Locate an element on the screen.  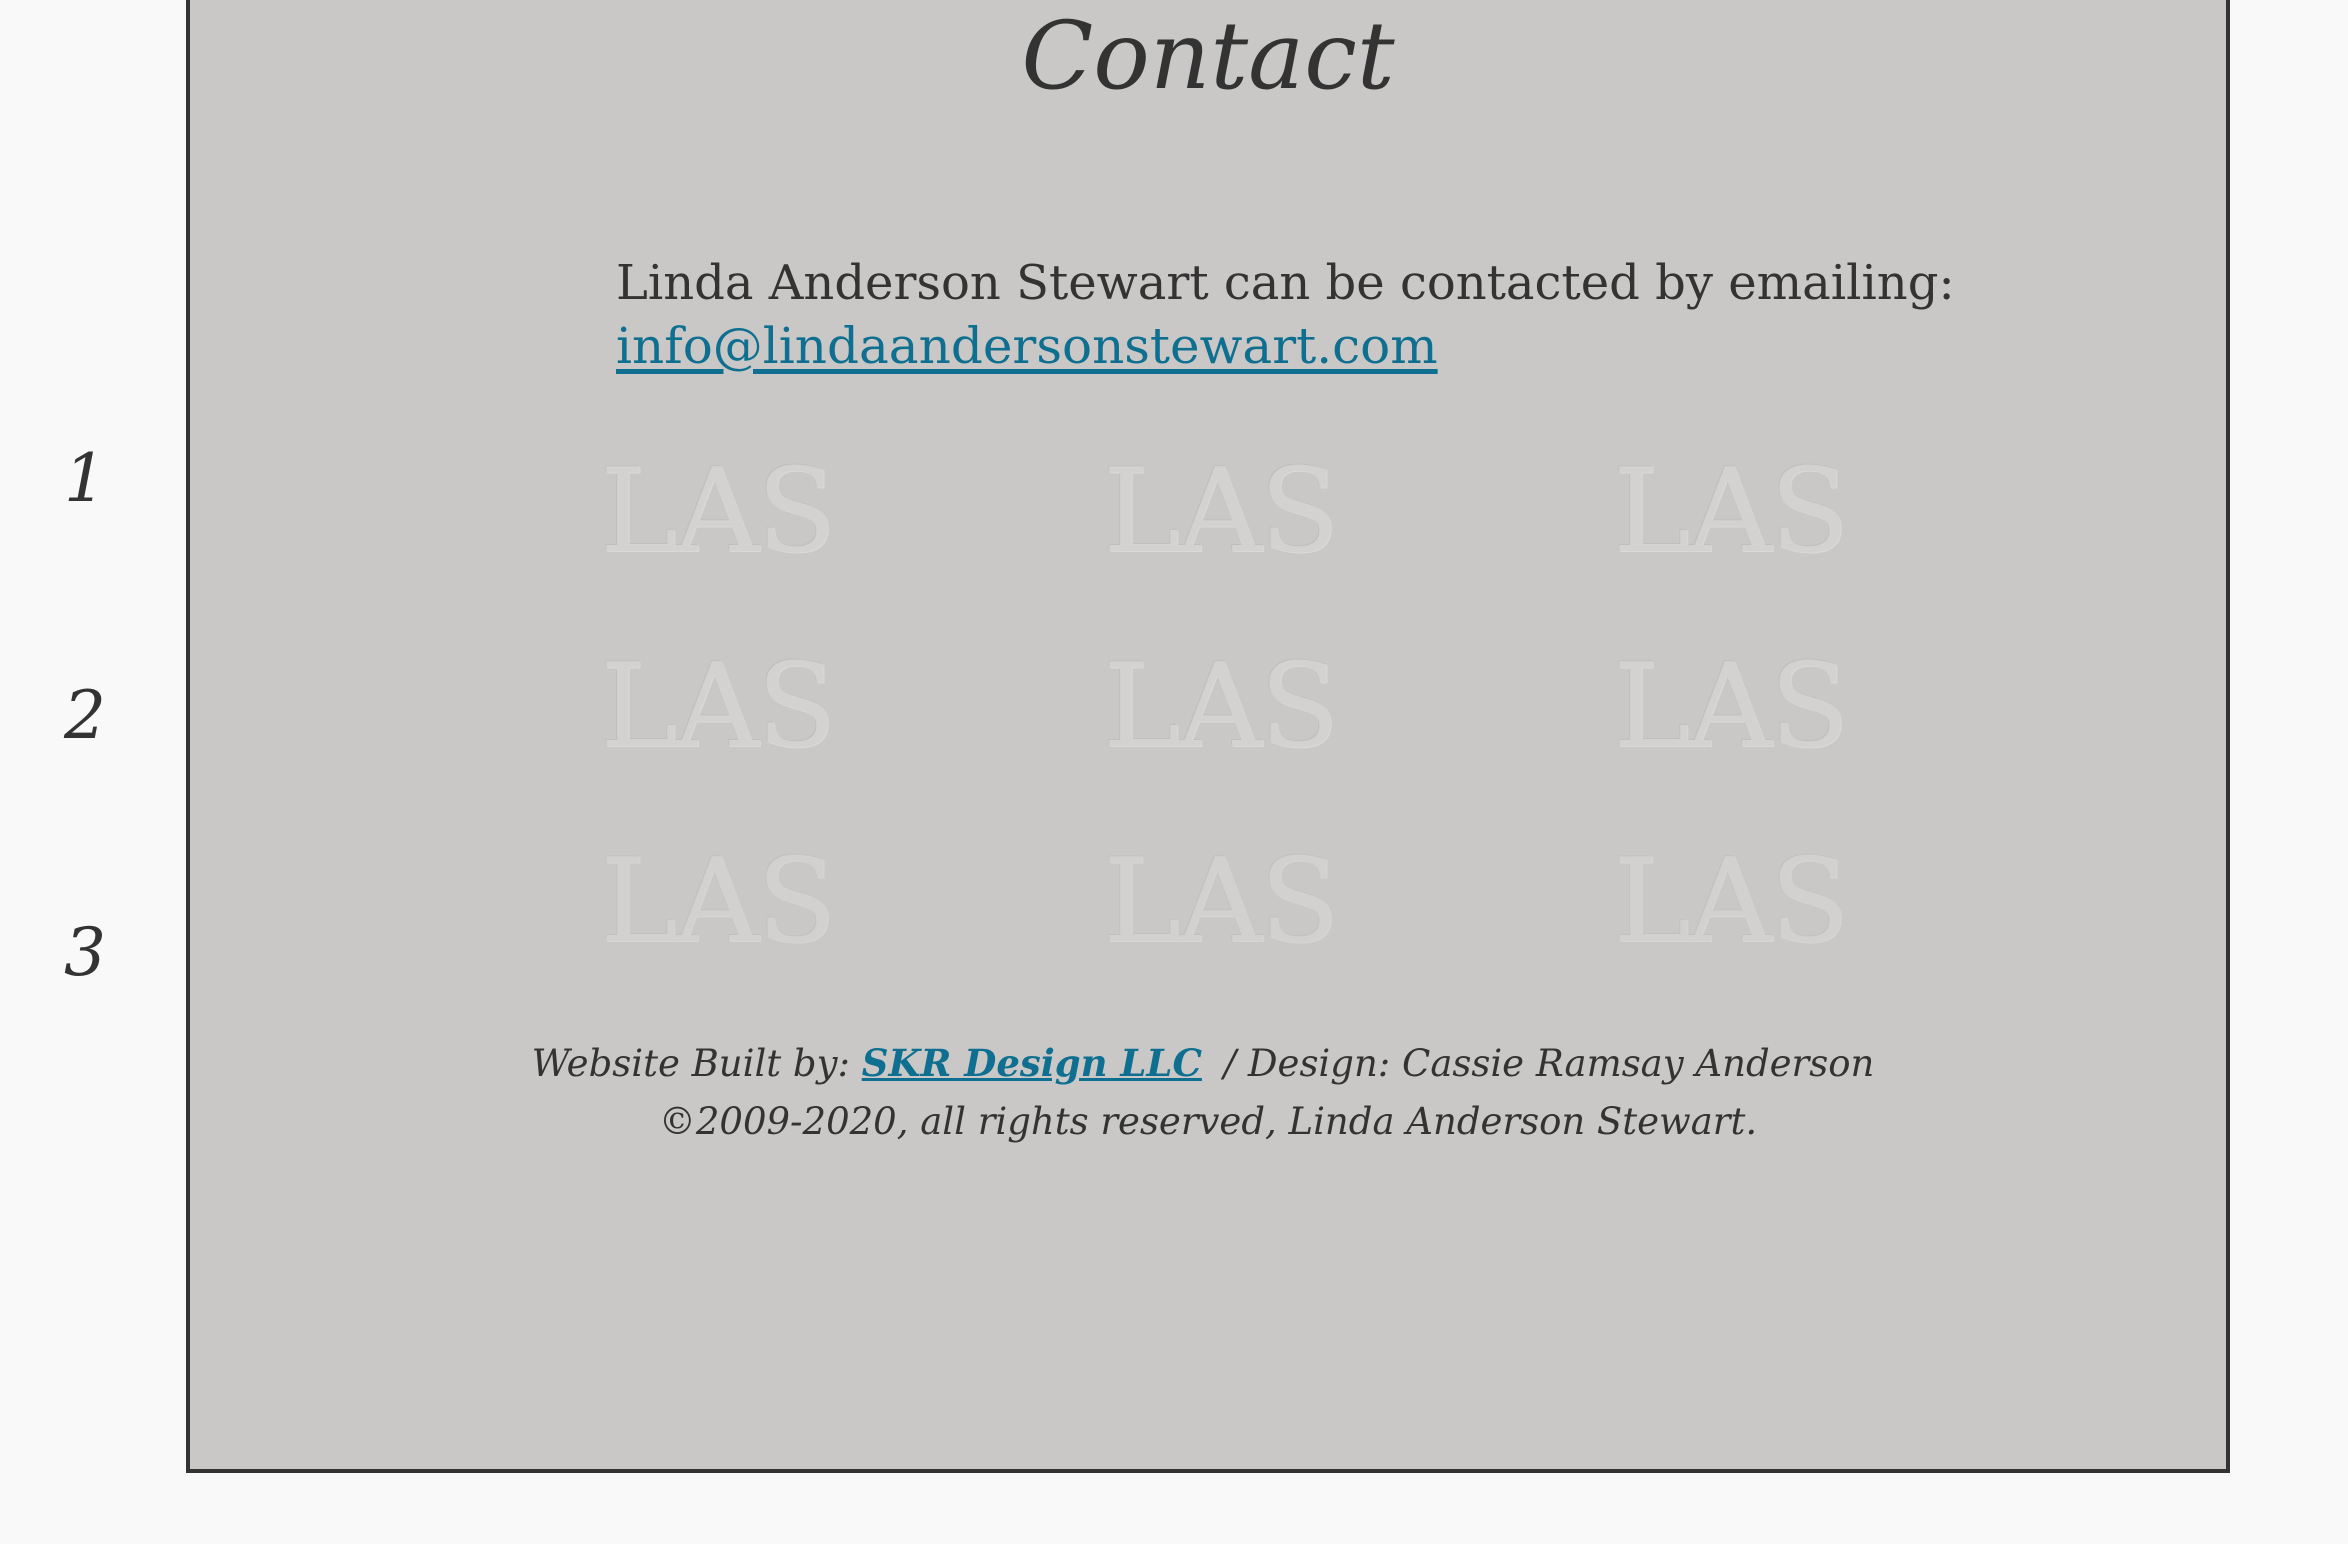
page-title: Contact is located at coordinates (1208, 56).